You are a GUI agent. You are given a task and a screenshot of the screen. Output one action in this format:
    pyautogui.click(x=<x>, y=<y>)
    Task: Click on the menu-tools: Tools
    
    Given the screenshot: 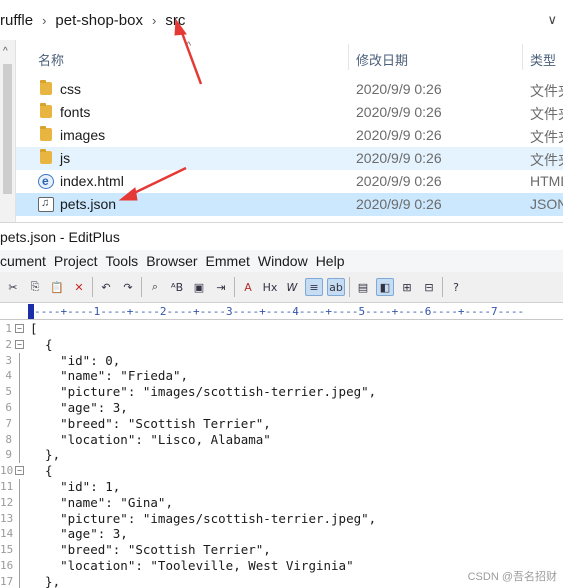 What is the action you would take?
    pyautogui.click(x=122, y=261)
    